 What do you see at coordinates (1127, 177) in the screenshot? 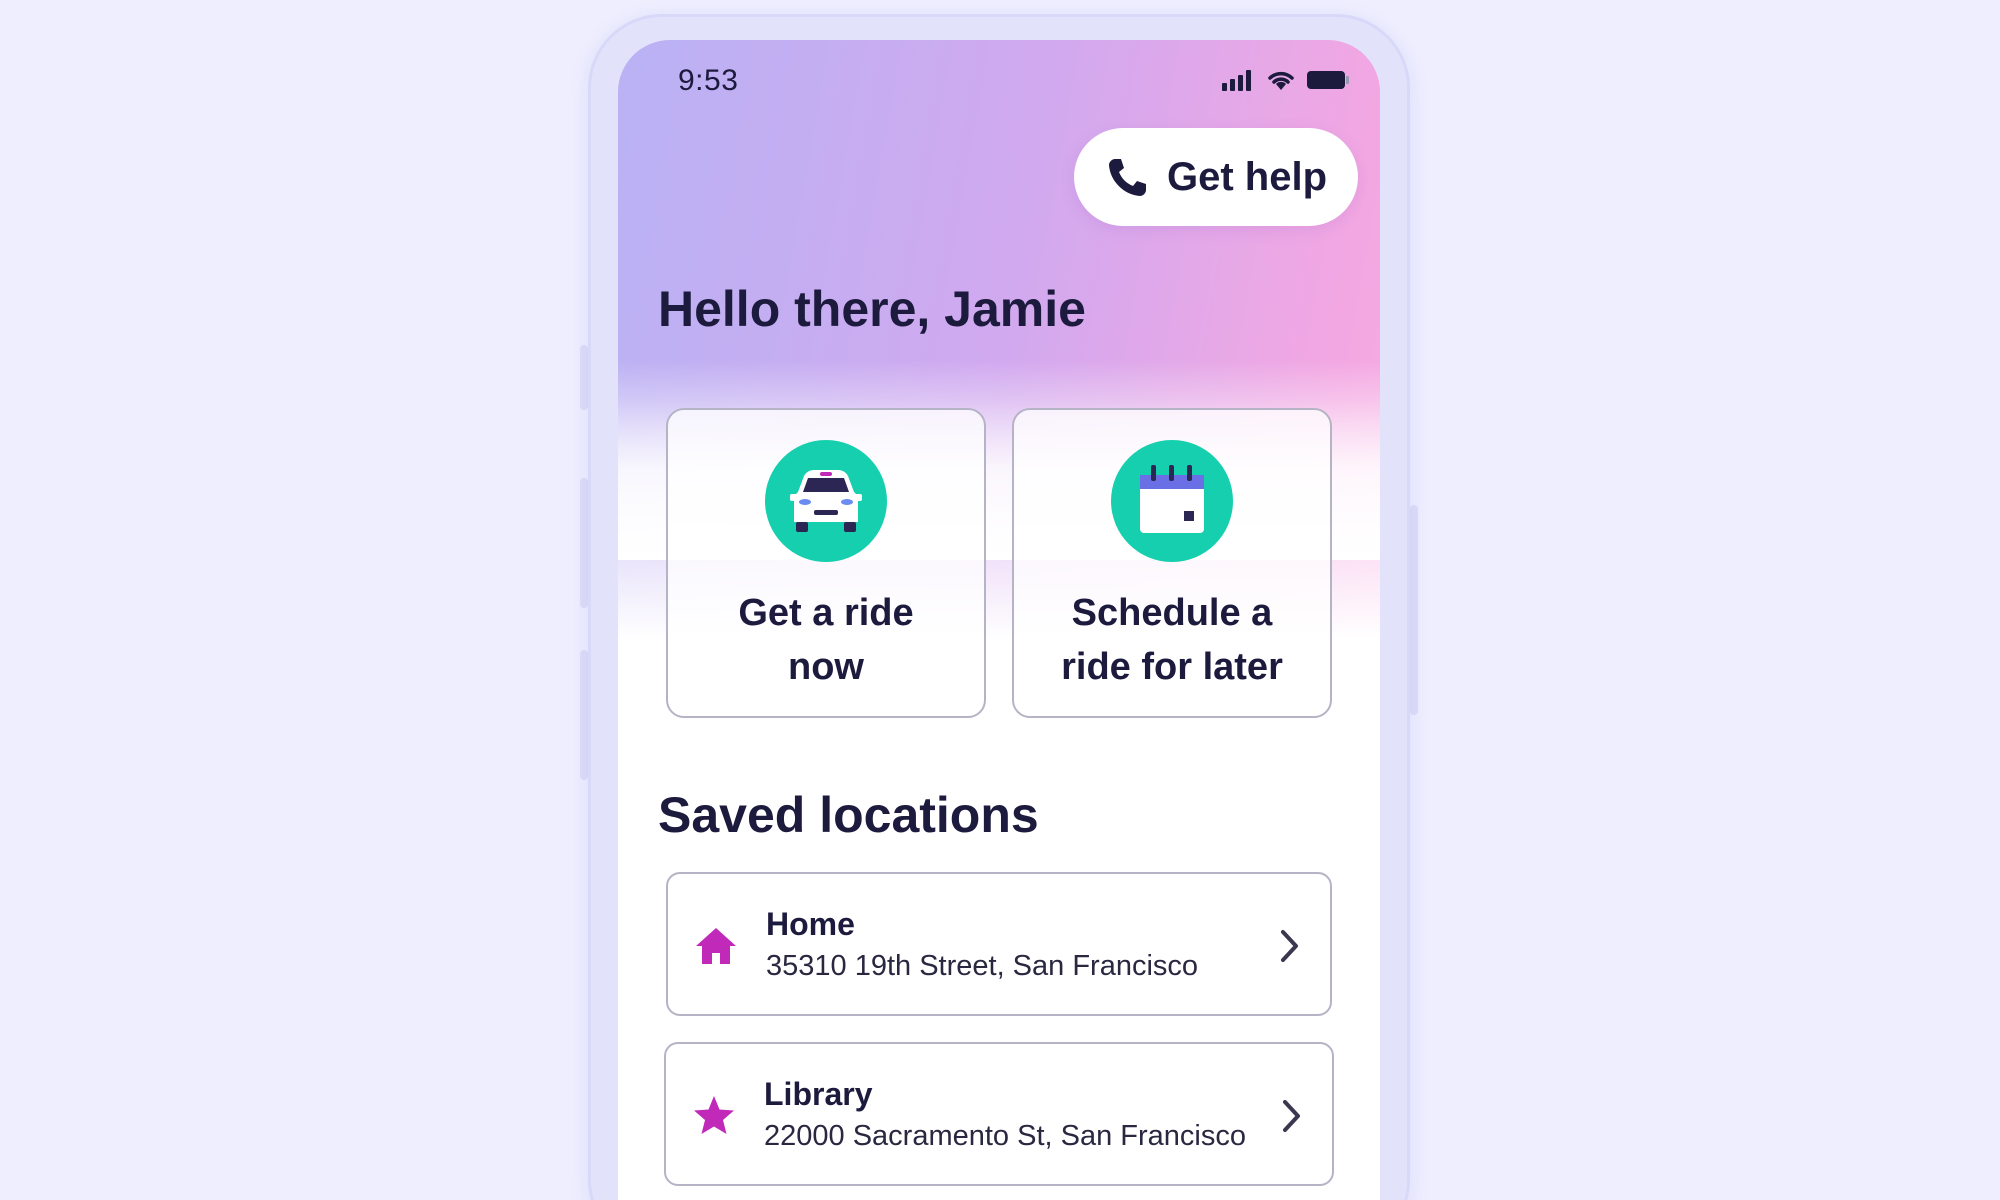
I see `phone-icon` at bounding box center [1127, 177].